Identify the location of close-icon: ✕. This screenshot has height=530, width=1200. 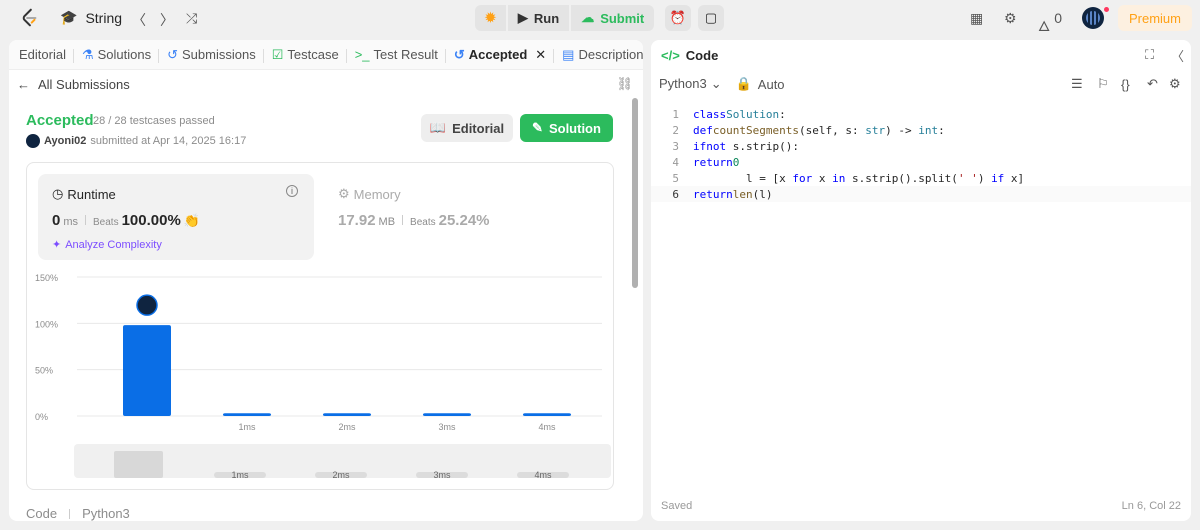
(540, 55).